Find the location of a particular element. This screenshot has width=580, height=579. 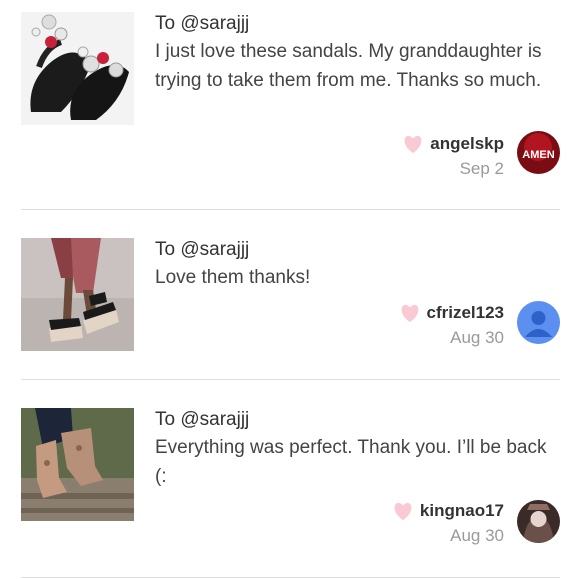

reviewer-username: angelskp is located at coordinates (467, 144).